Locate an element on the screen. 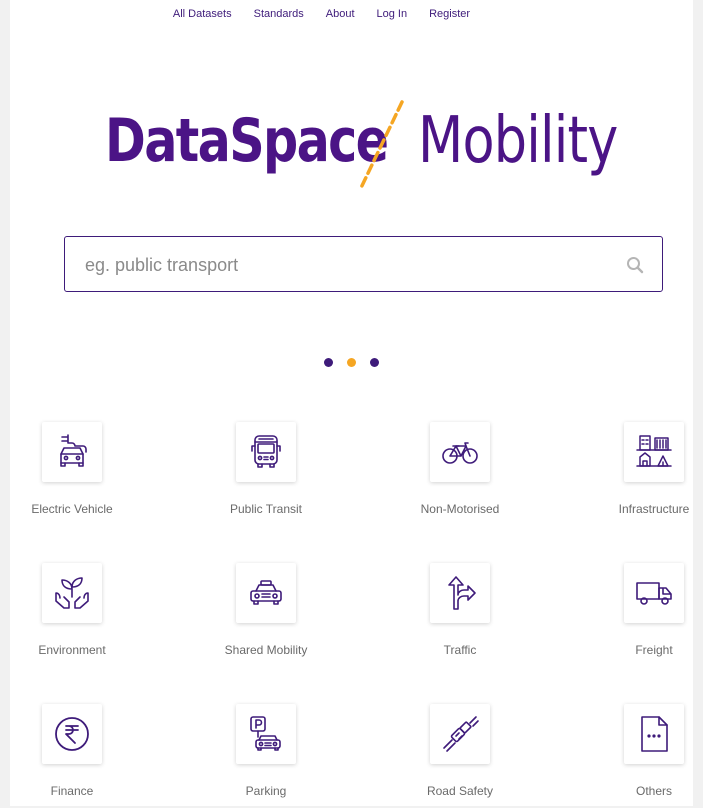 This screenshot has width=703, height=808. nav-standards: Standards is located at coordinates (279, 14).